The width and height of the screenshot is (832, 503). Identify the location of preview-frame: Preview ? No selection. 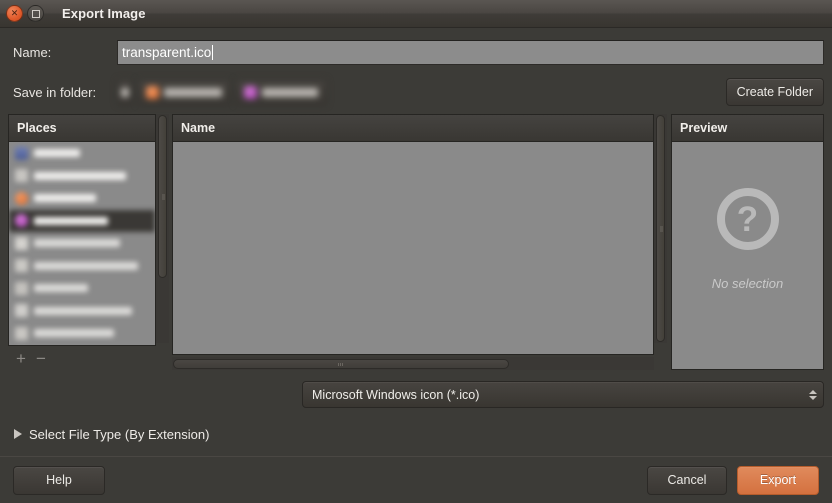
(747, 242).